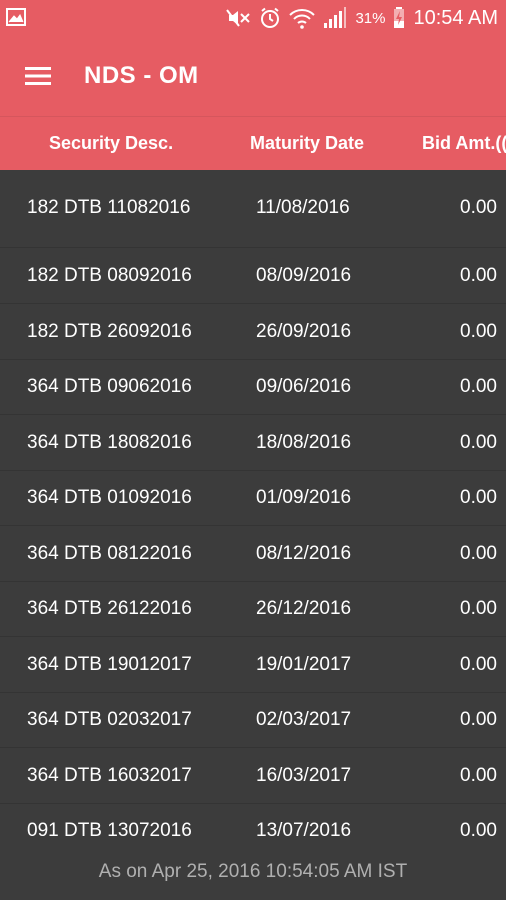  I want to click on maturity-date: 26/09/2016, so click(304, 331).